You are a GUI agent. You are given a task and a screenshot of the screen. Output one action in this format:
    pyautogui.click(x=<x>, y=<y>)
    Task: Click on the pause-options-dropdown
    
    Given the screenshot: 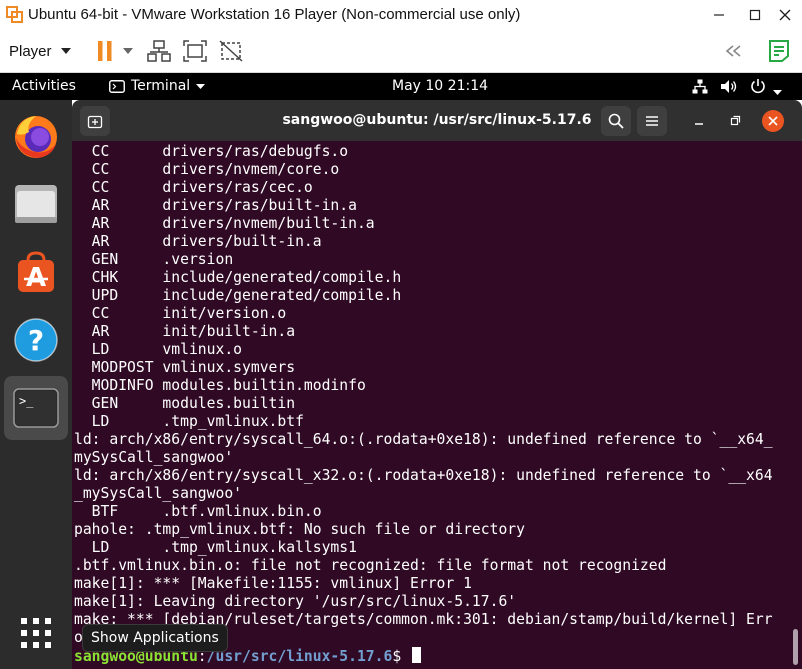 What is the action you would take?
    pyautogui.click(x=128, y=51)
    